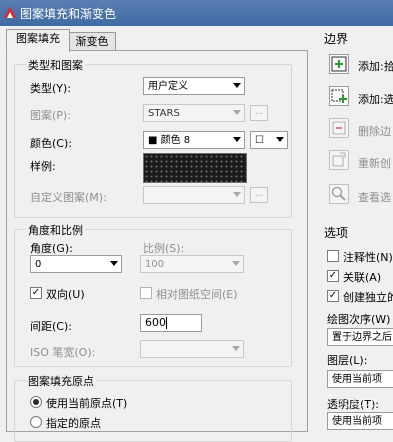 This screenshot has width=393, height=442. Describe the element at coordinates (51, 88) in the screenshot. I see `type-label: 类型(Y):` at that location.